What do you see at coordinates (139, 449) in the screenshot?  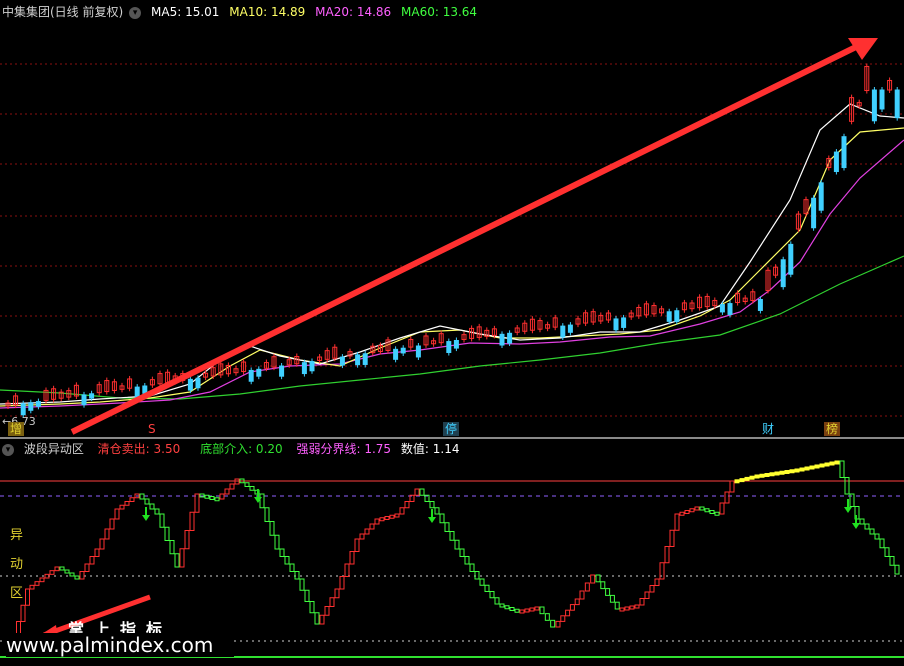 I see `clear-sell-label: 清仓卖出: 3.50` at bounding box center [139, 449].